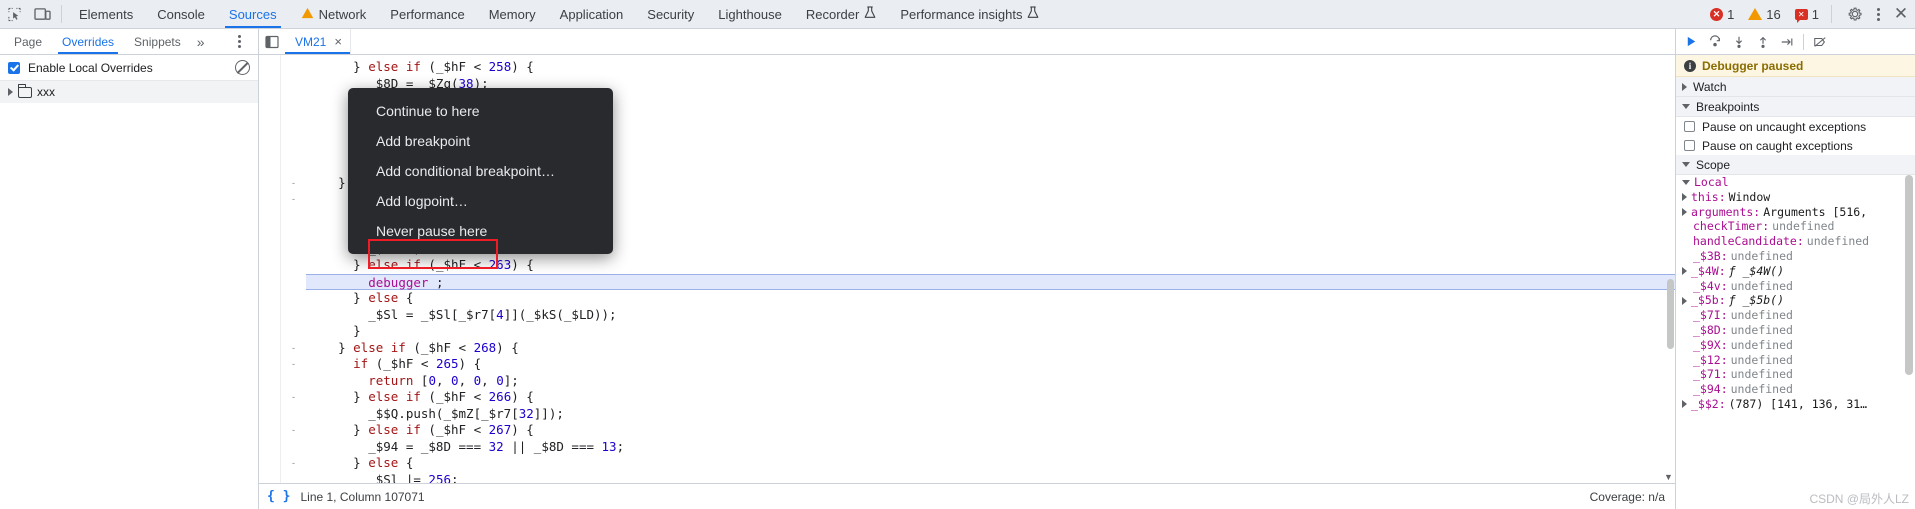 This screenshot has width=1915, height=509. Describe the element at coordinates (427, 14) in the screenshot. I see `tab-performance: Performance` at that location.